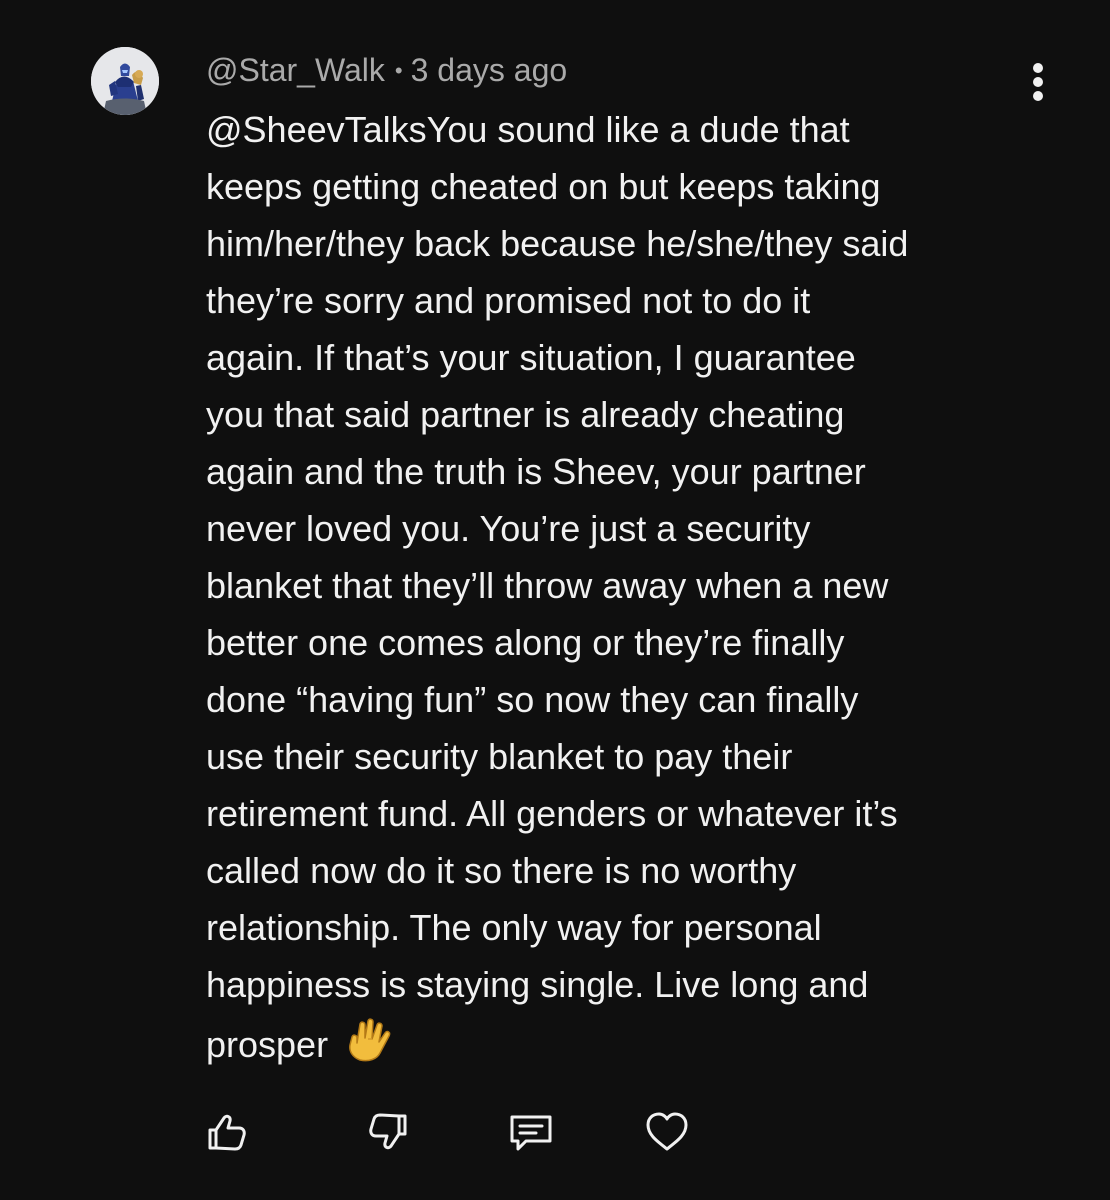 This screenshot has width=1110, height=1200. What do you see at coordinates (267, 1044) in the screenshot?
I see `comment-line: prosper` at bounding box center [267, 1044].